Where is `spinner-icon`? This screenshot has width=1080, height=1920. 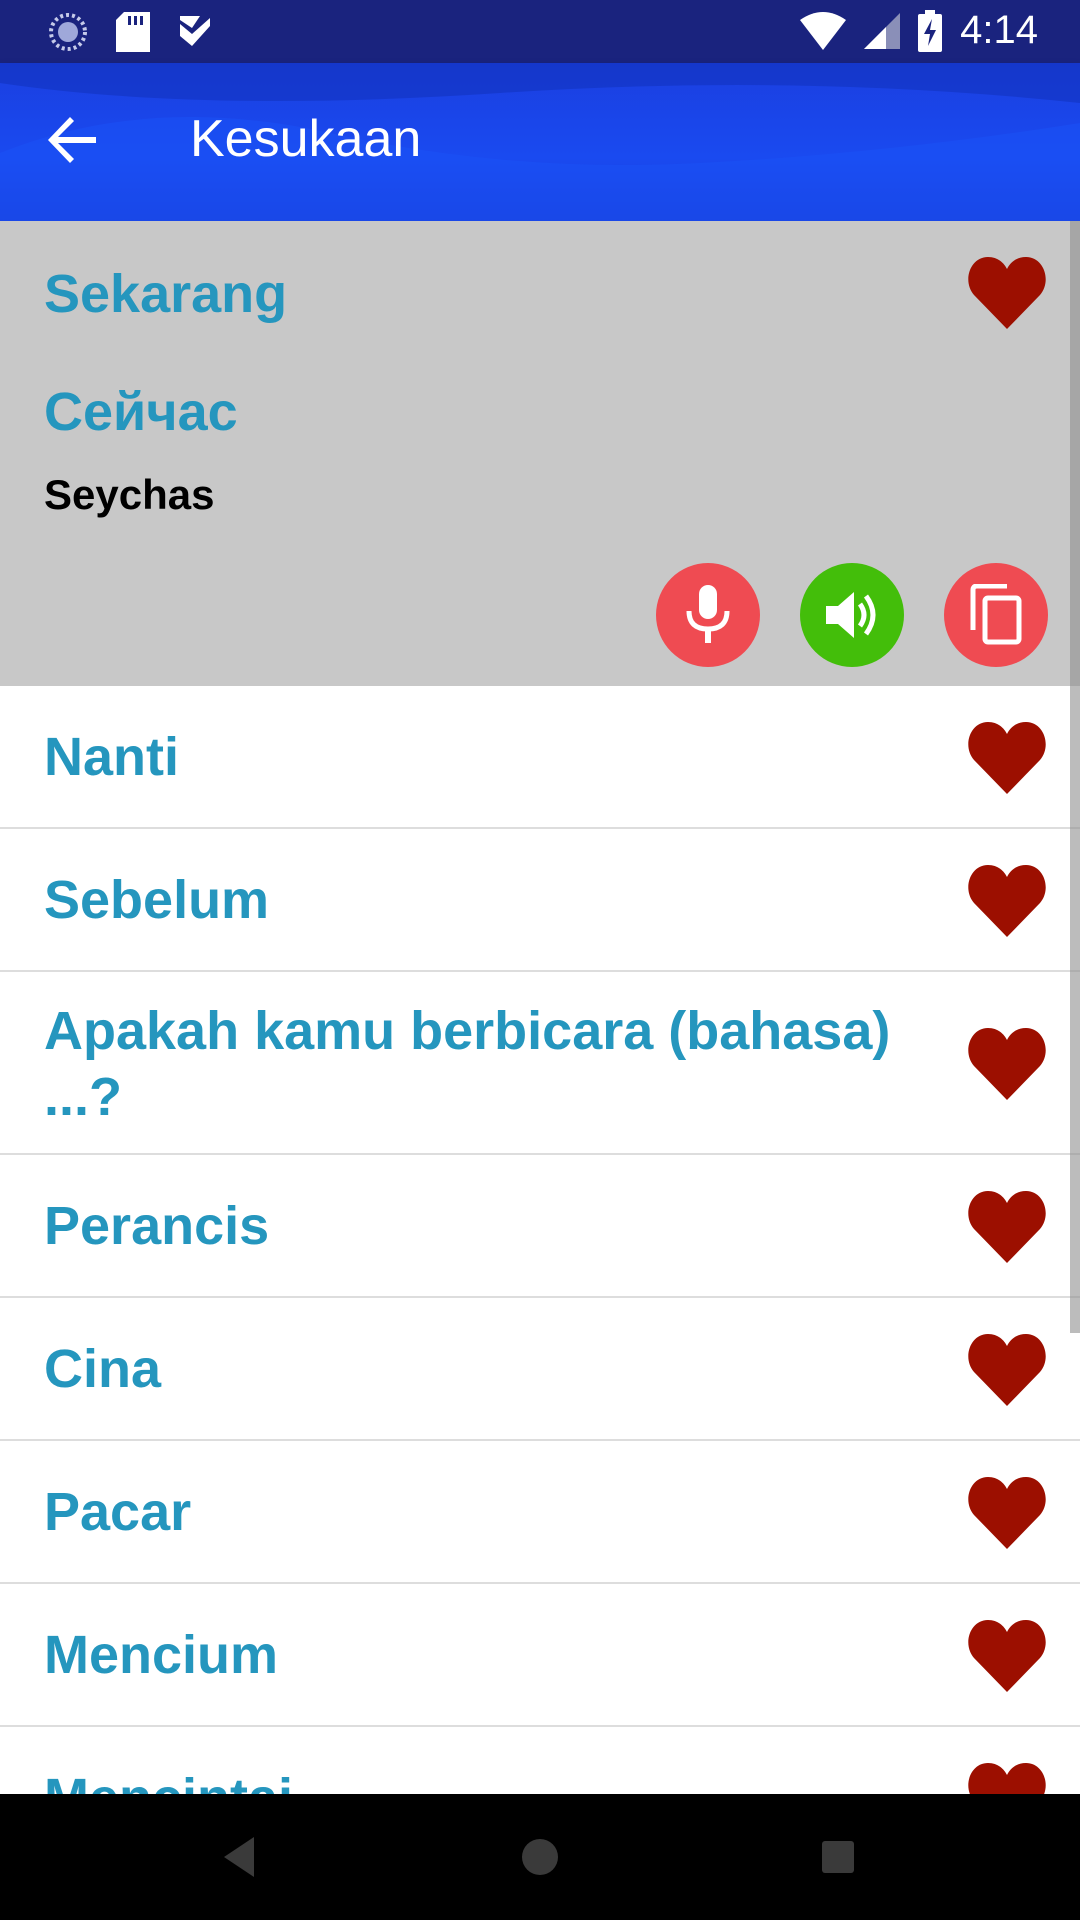 spinner-icon is located at coordinates (68, 32).